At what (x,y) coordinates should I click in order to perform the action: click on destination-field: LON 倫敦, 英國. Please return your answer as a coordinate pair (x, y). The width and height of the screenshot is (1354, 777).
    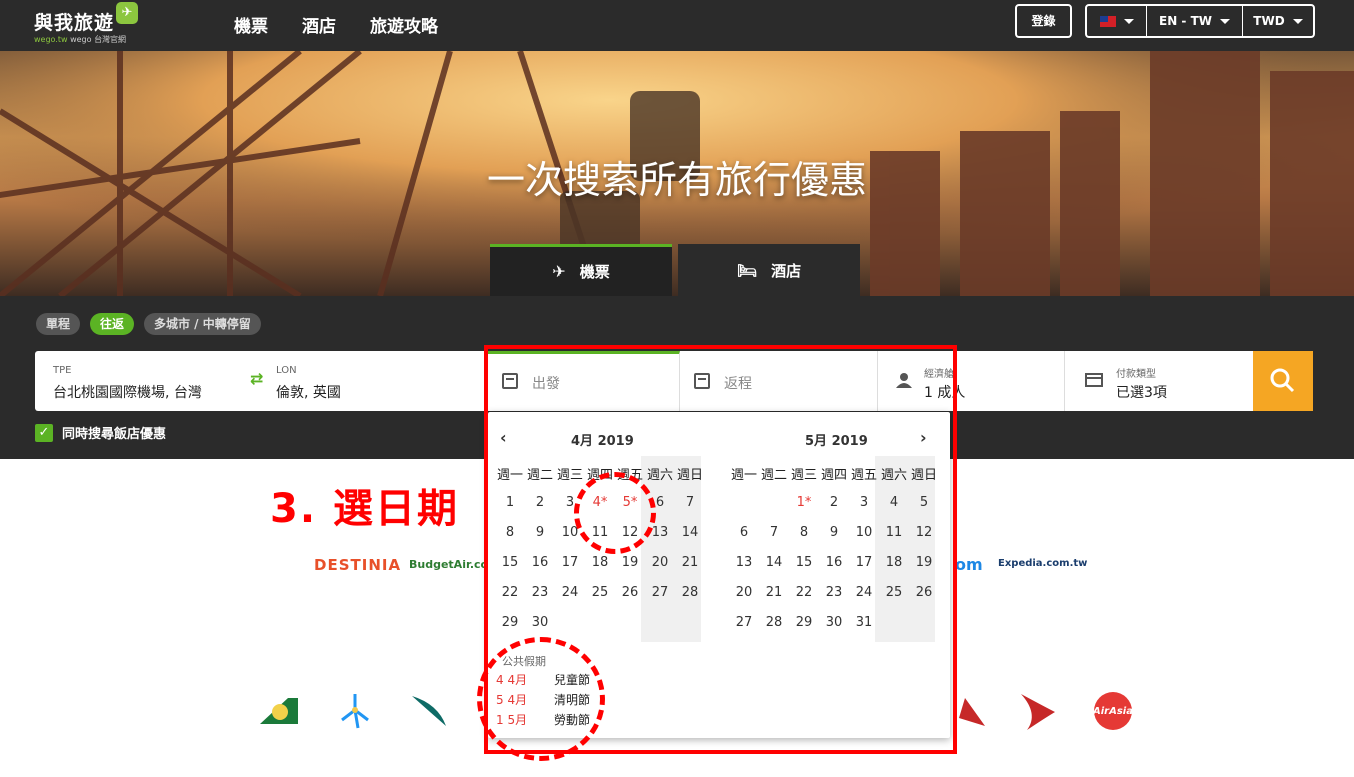
    Looking at the image, I should click on (378, 381).